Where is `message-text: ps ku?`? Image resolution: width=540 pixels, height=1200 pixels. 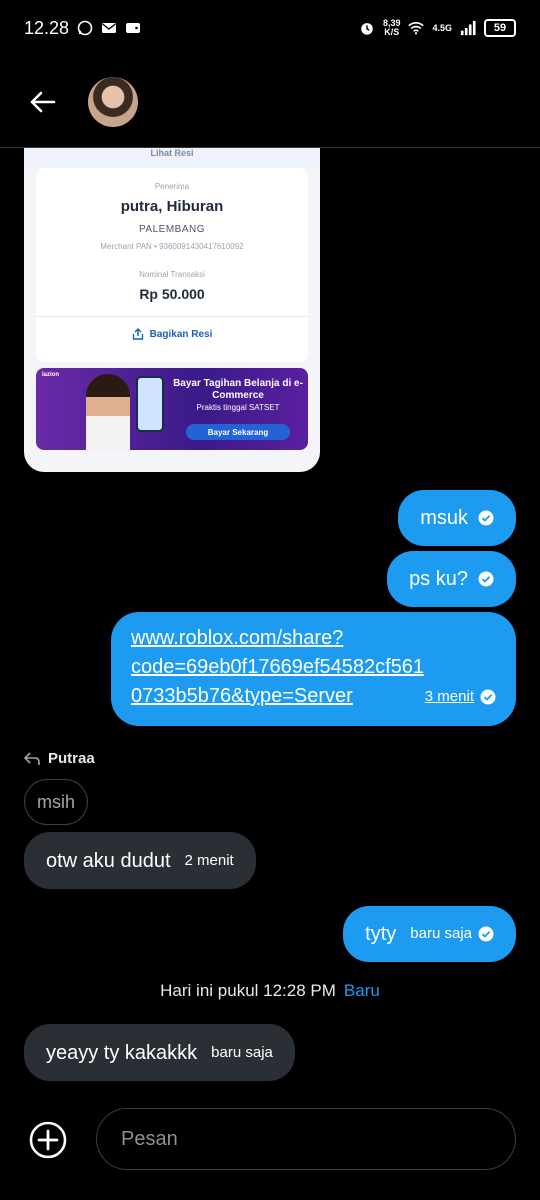 message-text: ps ku? is located at coordinates (438, 579).